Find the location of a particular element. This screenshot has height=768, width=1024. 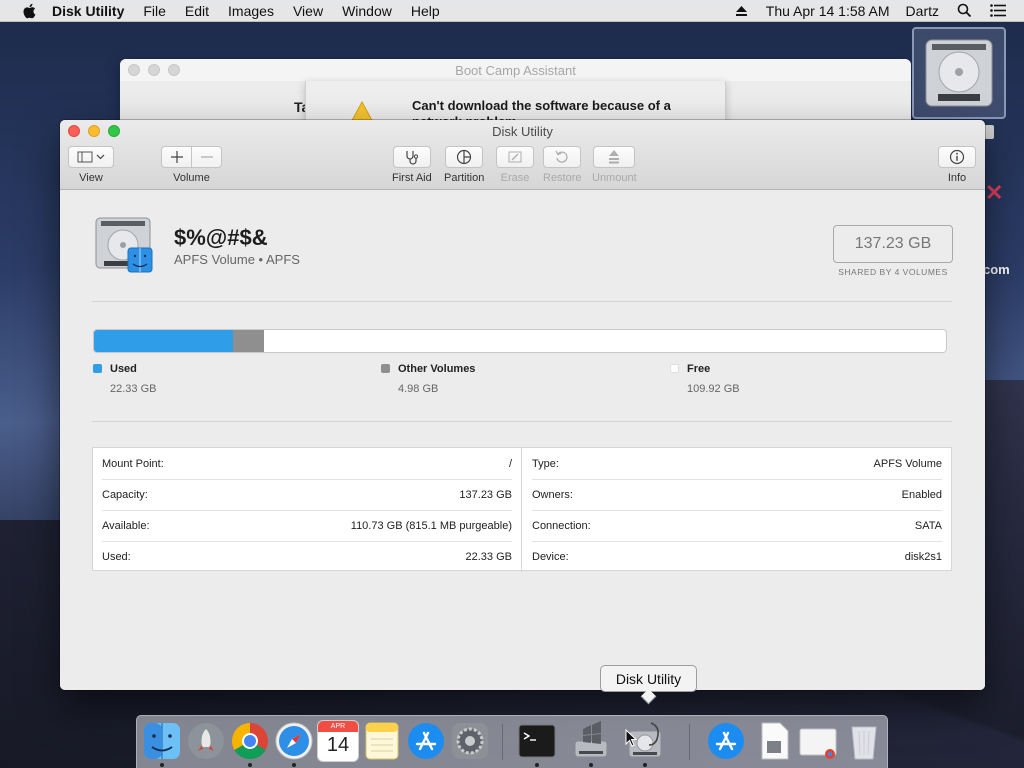

boot-camp-title: Boot Camp Assistant is located at coordinates (515, 70).